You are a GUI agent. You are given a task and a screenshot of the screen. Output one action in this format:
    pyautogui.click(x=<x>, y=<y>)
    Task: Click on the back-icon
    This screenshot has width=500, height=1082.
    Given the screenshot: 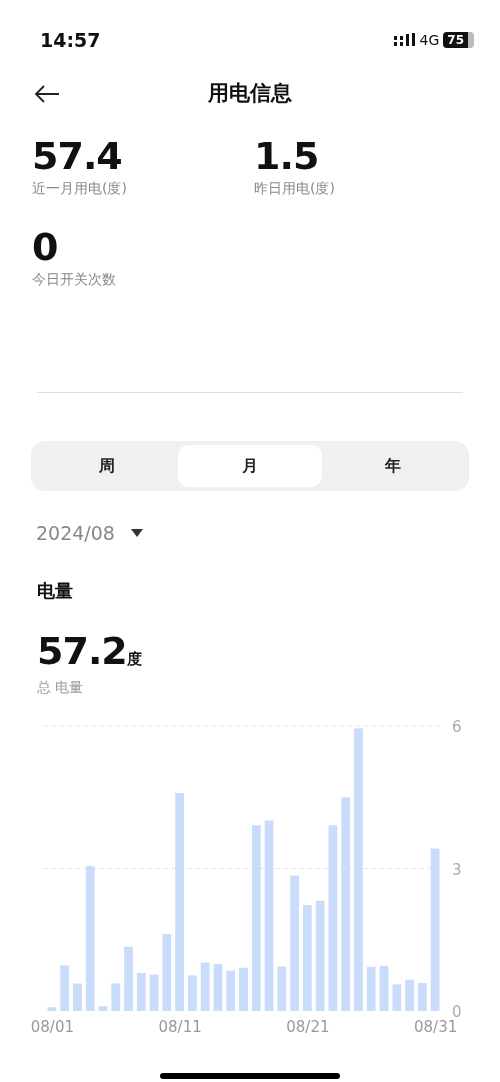 What is the action you would take?
    pyautogui.click(x=47, y=94)
    